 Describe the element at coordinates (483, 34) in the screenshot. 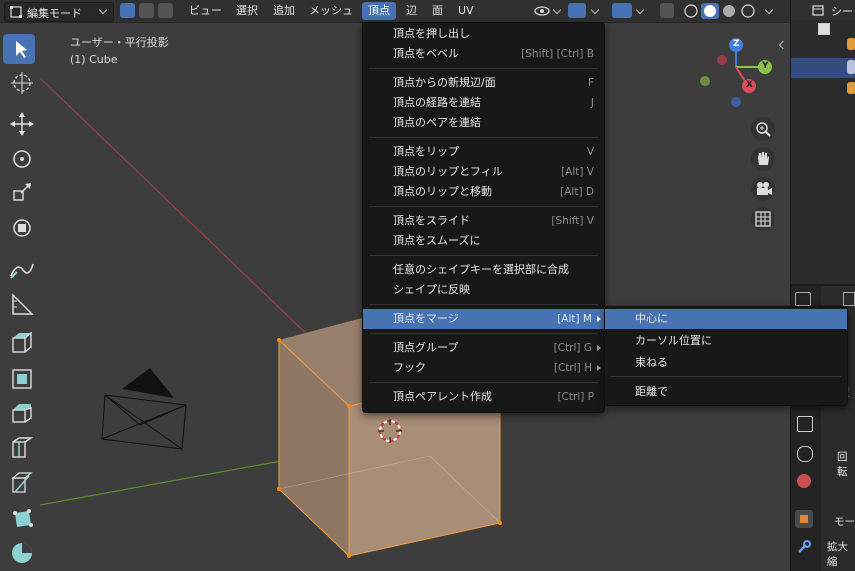

I see `menu-item-extrude-vertices: 頂点を押し出し` at that location.